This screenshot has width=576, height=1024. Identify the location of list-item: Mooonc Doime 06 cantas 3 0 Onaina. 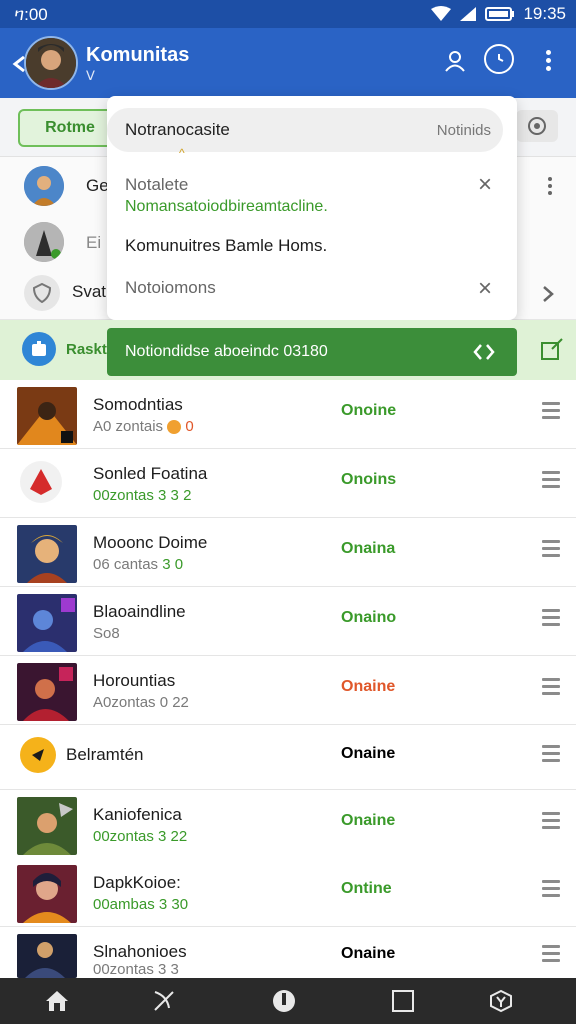
(288, 552).